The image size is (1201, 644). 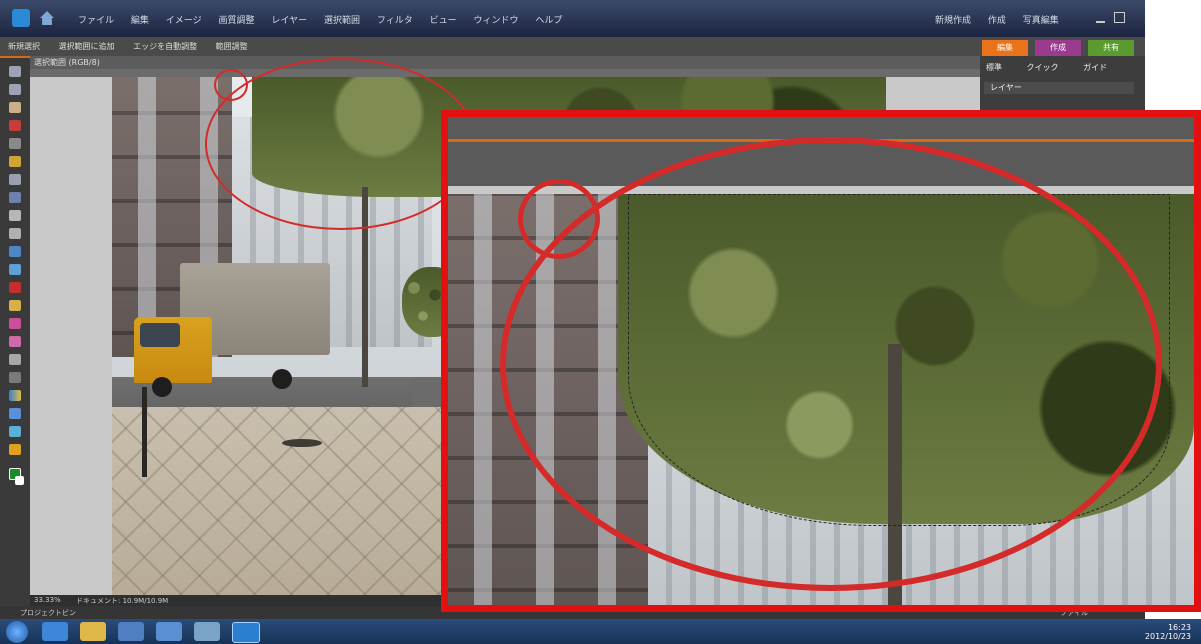 I want to click on taskbar: 16:23 2012/10/23, so click(x=600, y=631).